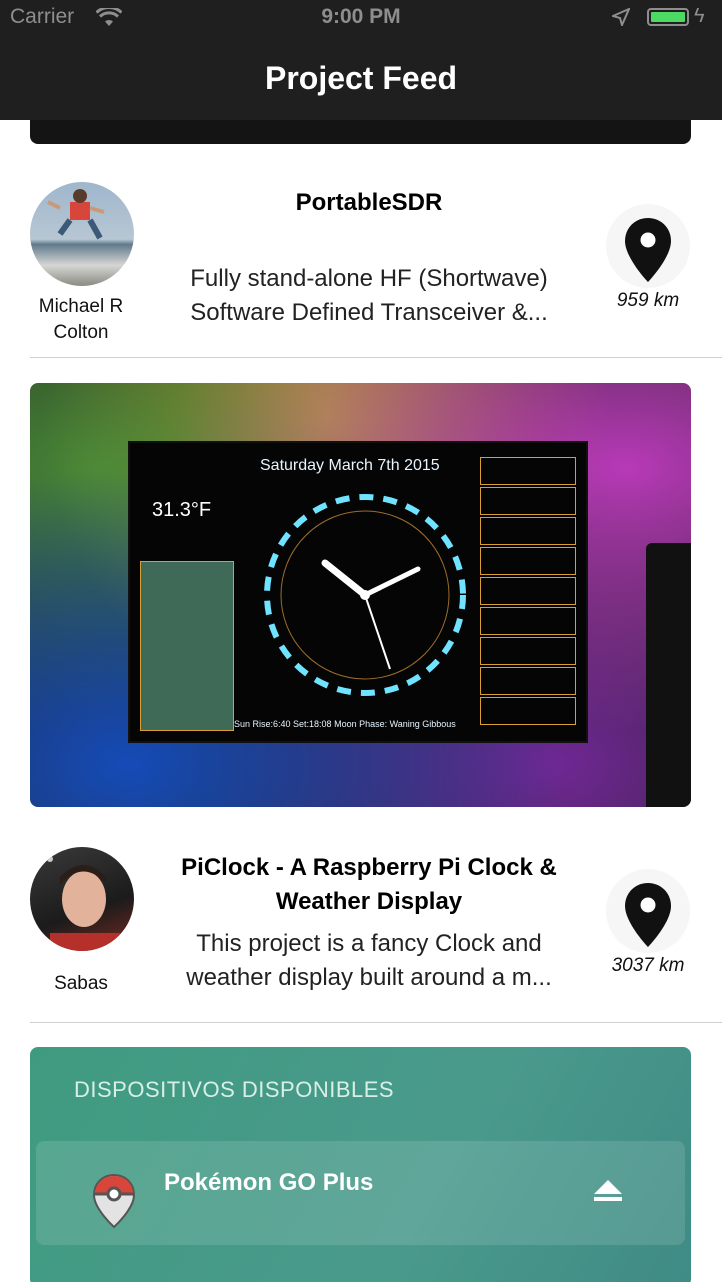 The width and height of the screenshot is (722, 1282). What do you see at coordinates (365, 595) in the screenshot?
I see `clock-face-icon` at bounding box center [365, 595].